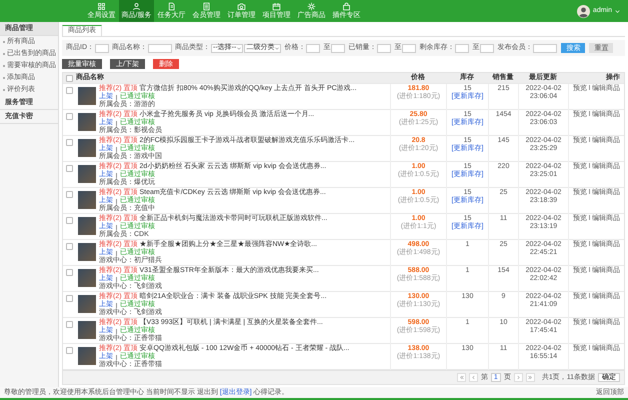  What do you see at coordinates (346, 6) in the screenshot?
I see `bag-icon` at bounding box center [346, 6].